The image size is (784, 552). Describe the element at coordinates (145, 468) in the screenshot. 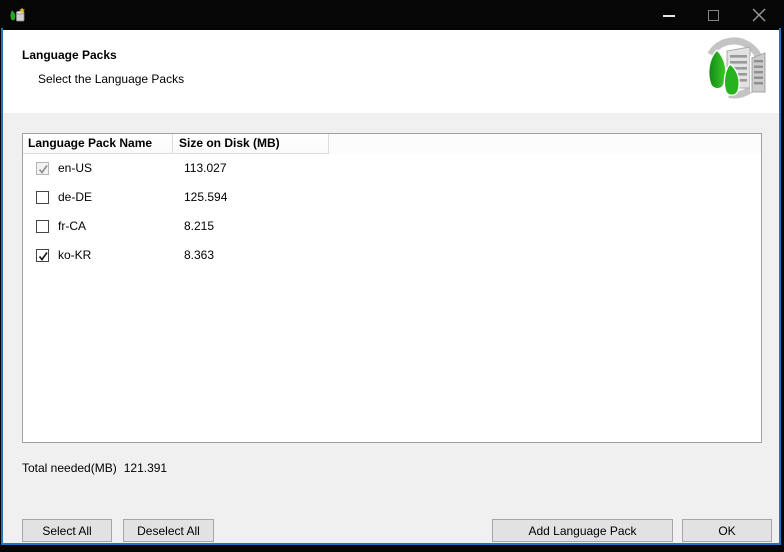

I see `total-needed-value: 121.391` at that location.